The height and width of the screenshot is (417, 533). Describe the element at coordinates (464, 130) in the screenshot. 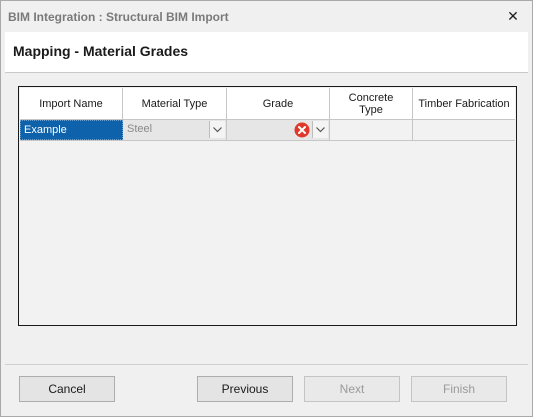

I see `timber-fabrication-cell` at that location.